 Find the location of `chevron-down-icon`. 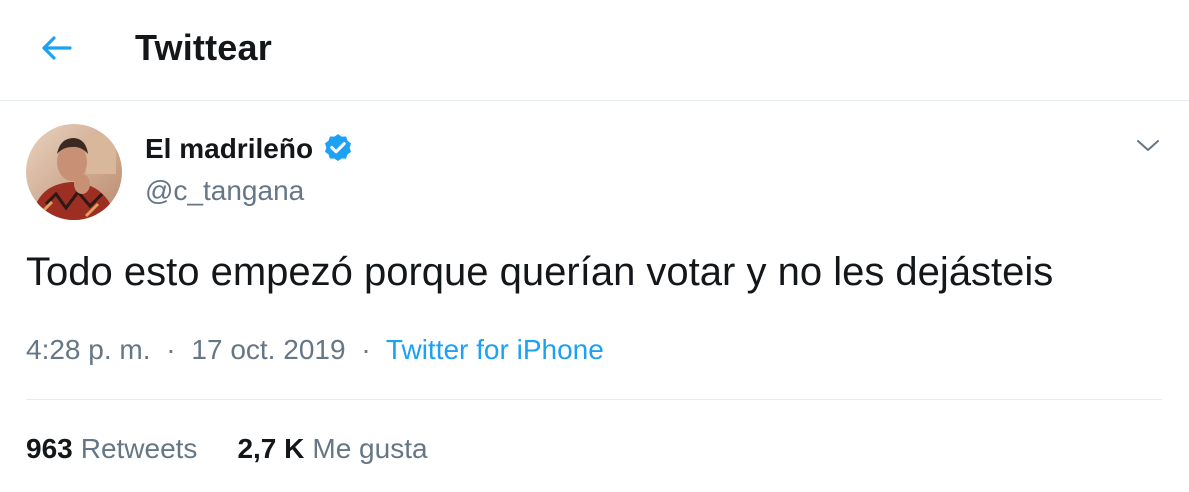

chevron-down-icon is located at coordinates (1148, 145).